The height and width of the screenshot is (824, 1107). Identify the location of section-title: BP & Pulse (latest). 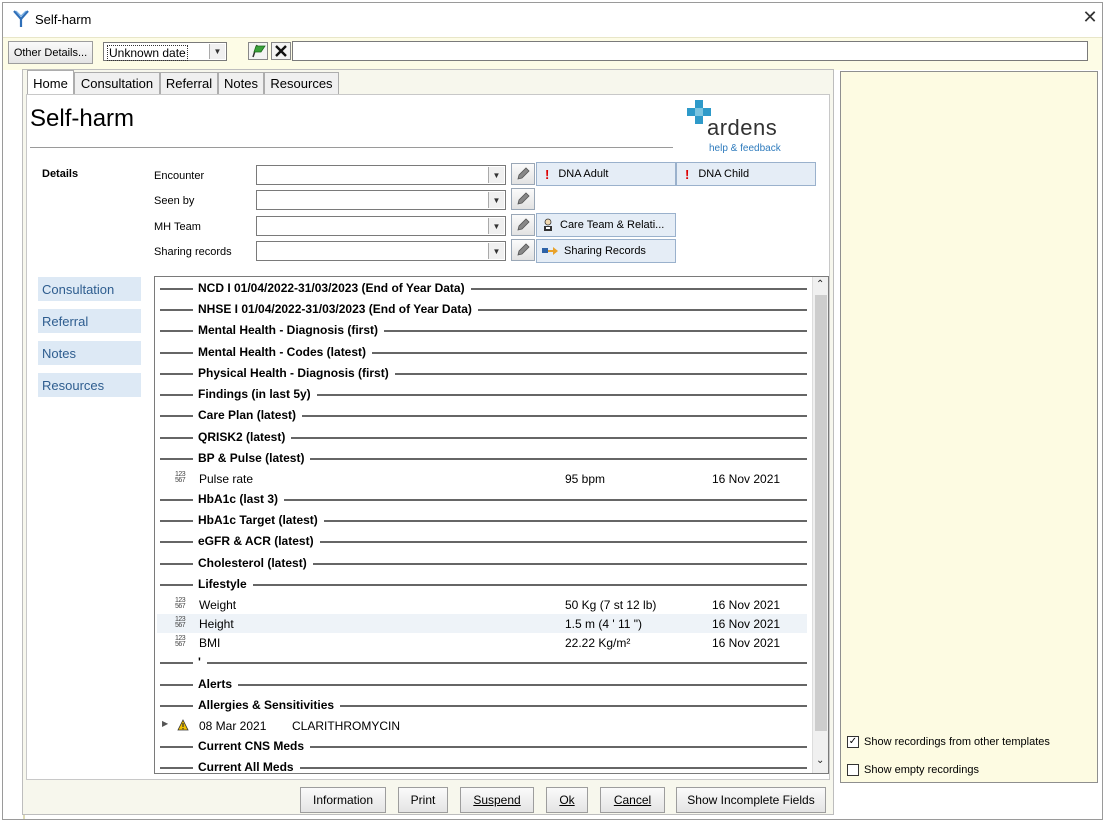
(254, 458).